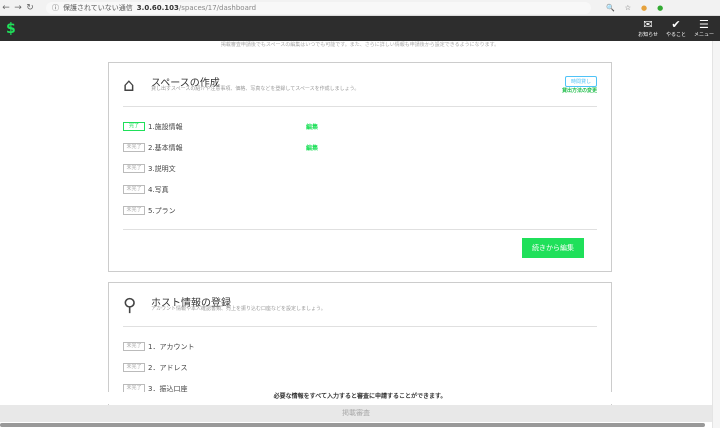  Describe the element at coordinates (129, 85) in the screenshot. I see `house-icon: ⌂` at that location.